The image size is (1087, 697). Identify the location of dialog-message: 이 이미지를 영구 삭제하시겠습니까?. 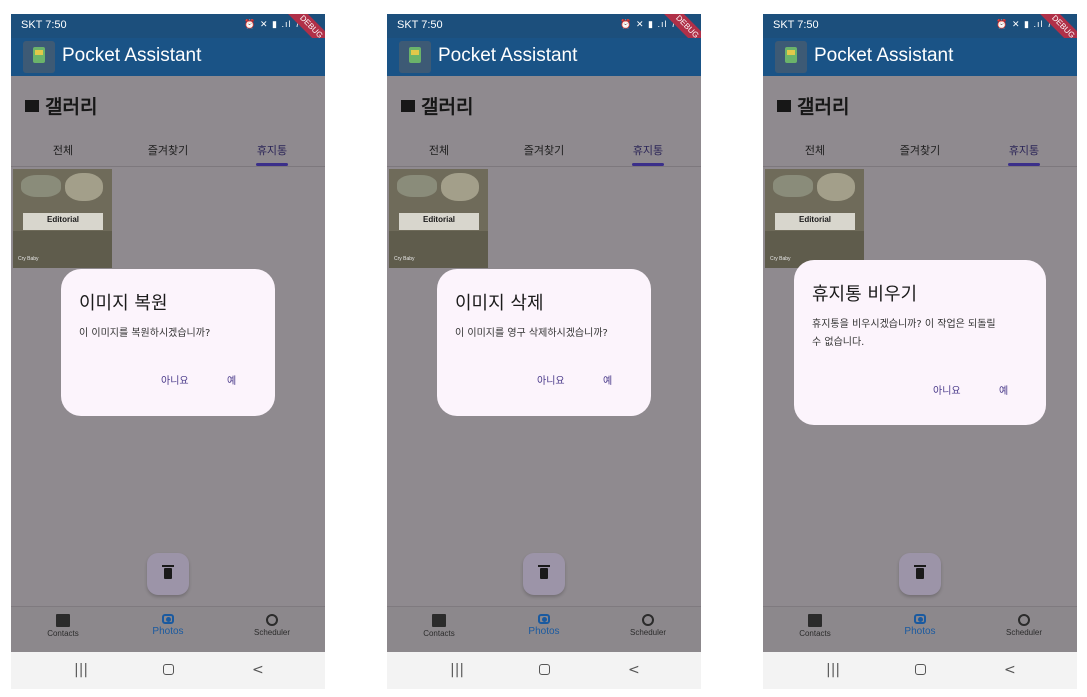
(531, 333).